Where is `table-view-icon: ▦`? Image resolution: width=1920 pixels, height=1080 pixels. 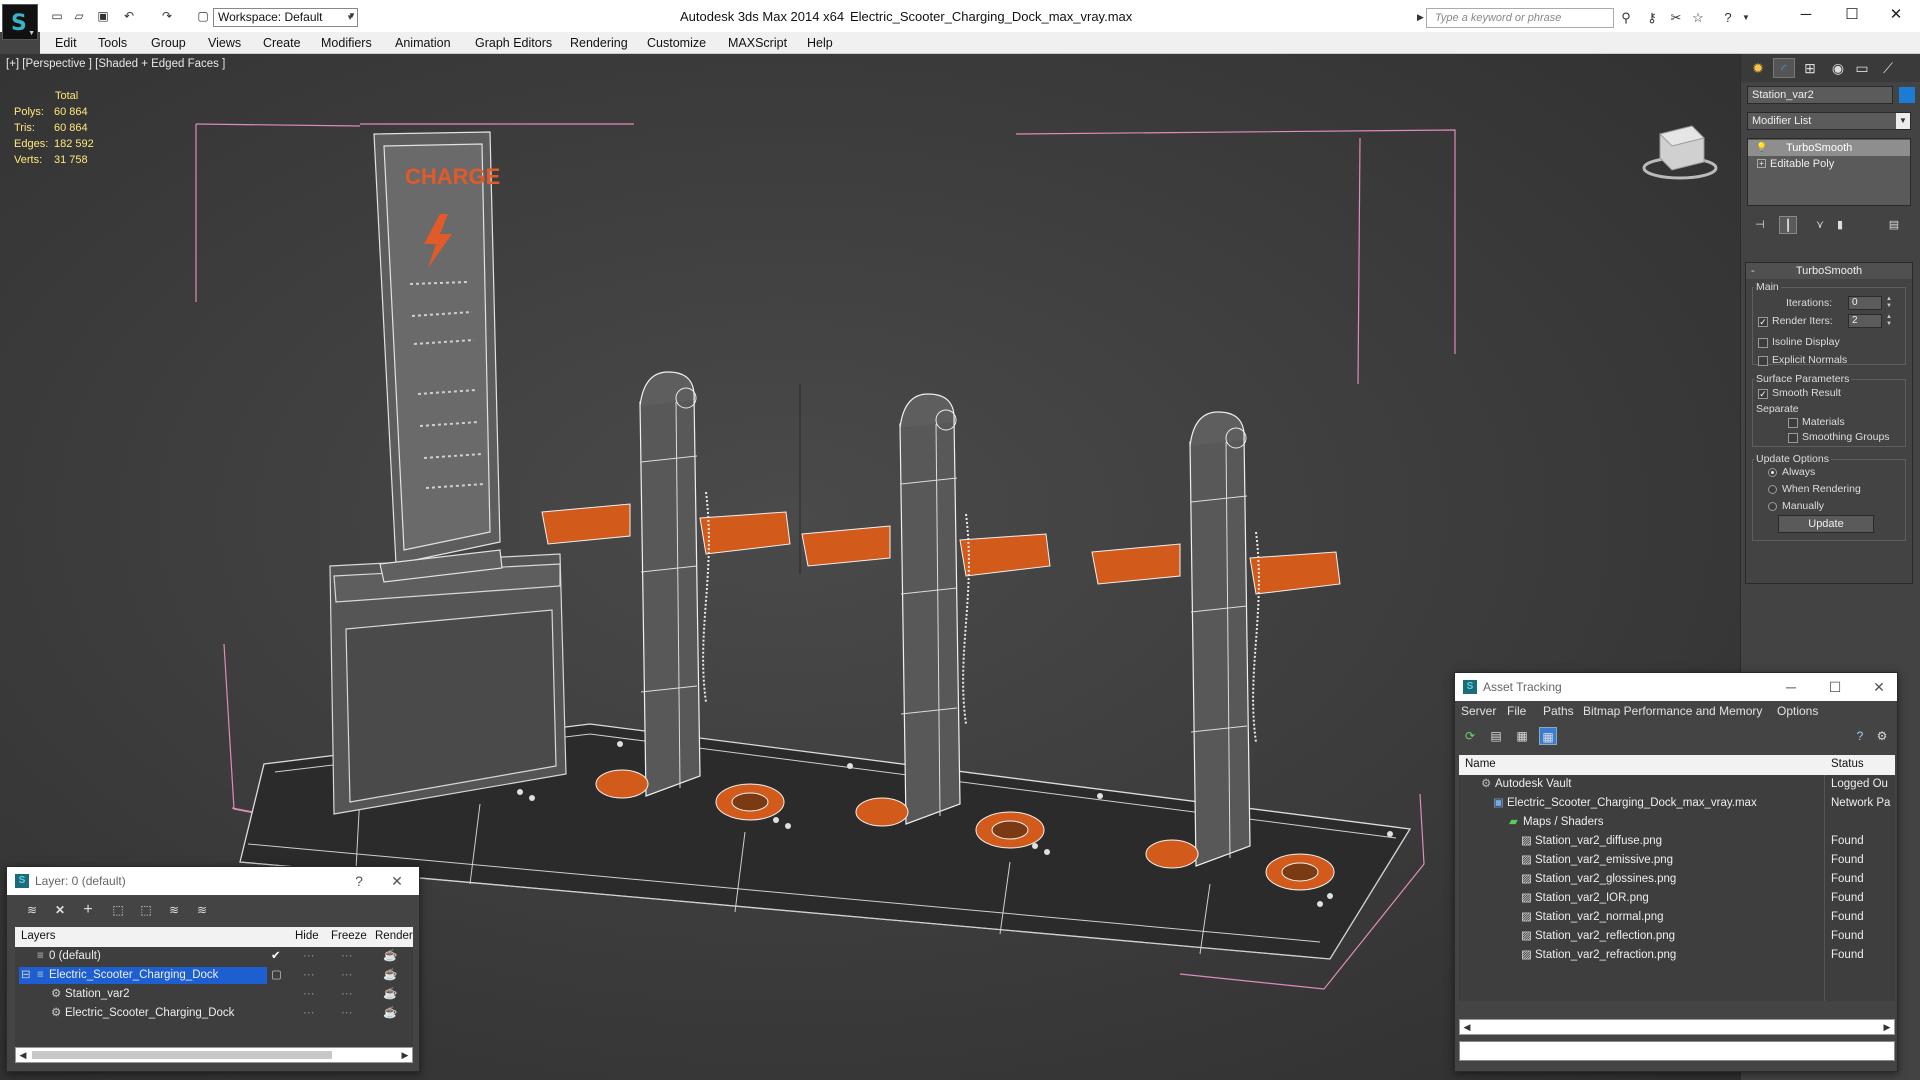
table-view-icon: ▦ is located at coordinates (1548, 736).